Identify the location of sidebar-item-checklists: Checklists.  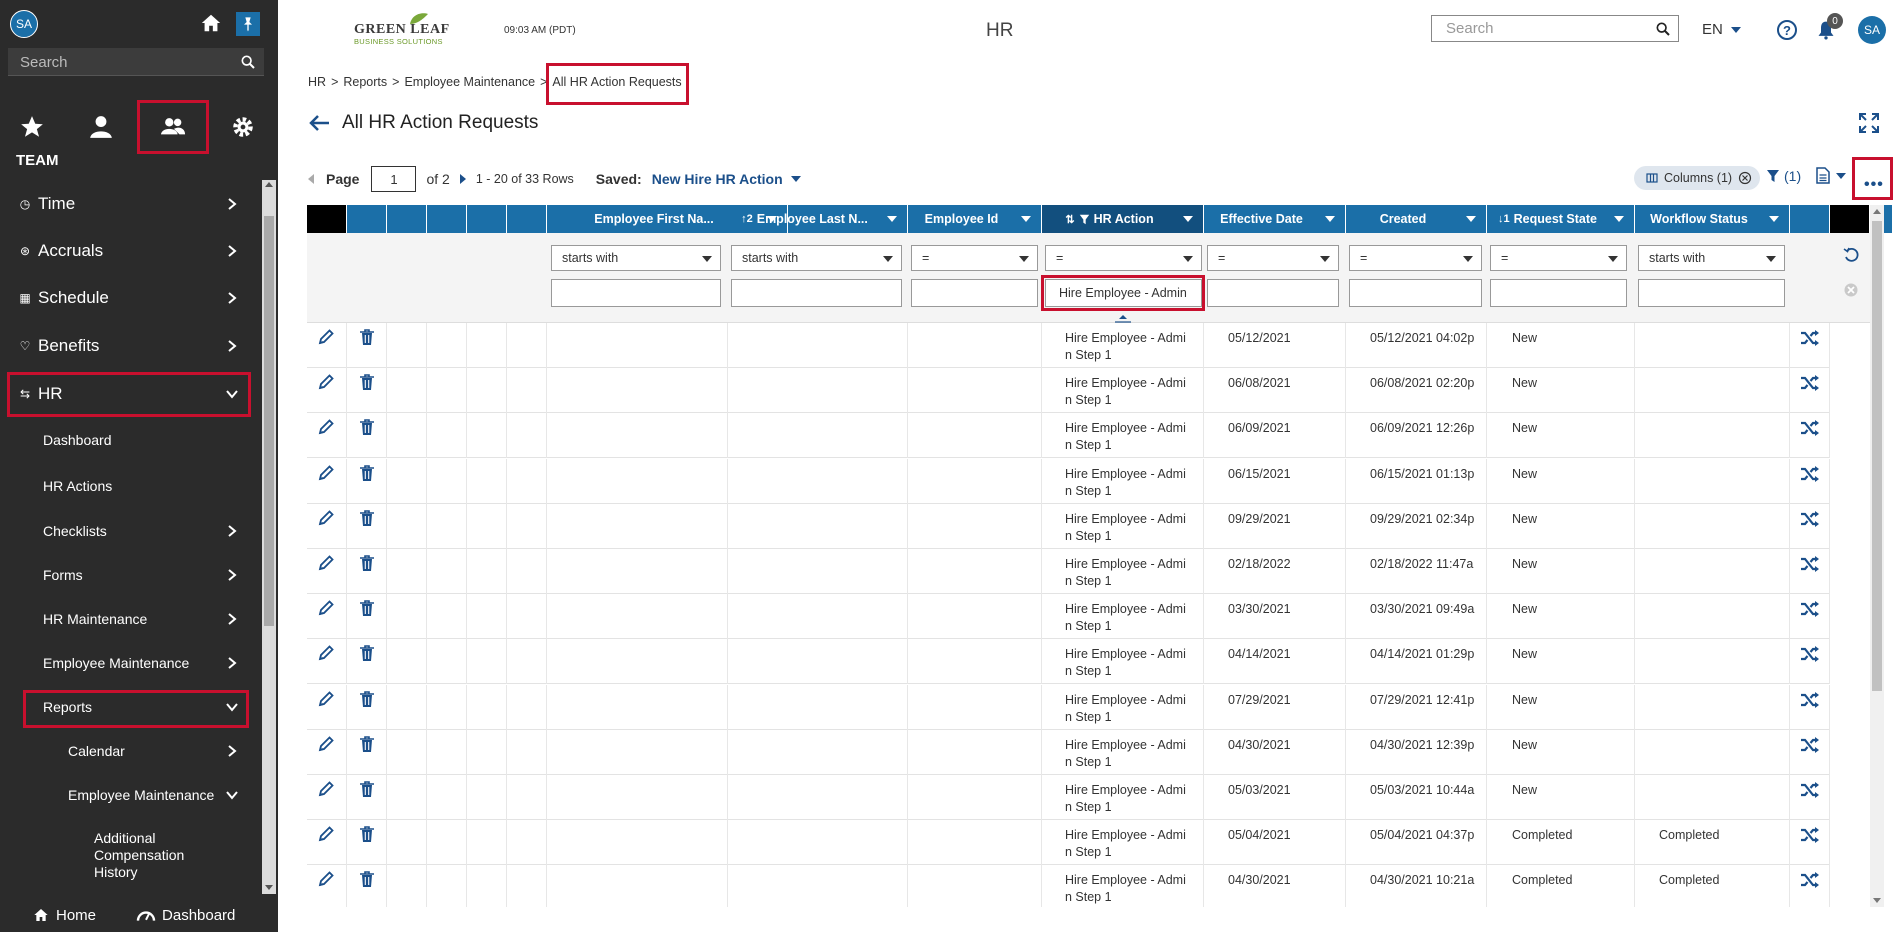
(130, 531).